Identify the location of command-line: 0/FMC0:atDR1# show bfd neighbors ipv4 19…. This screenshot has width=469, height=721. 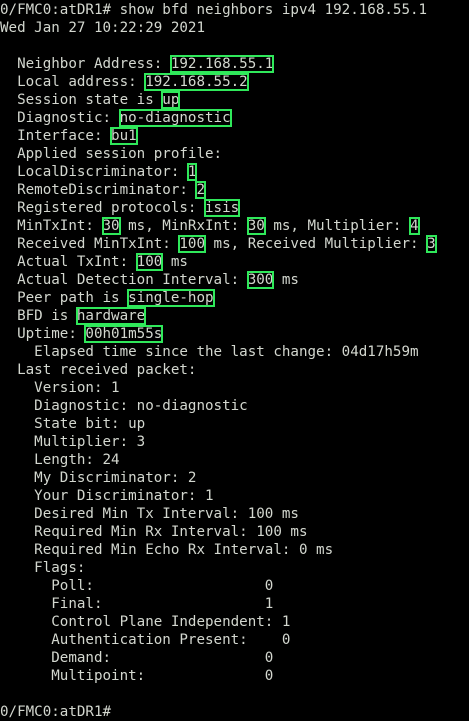
(214, 10).